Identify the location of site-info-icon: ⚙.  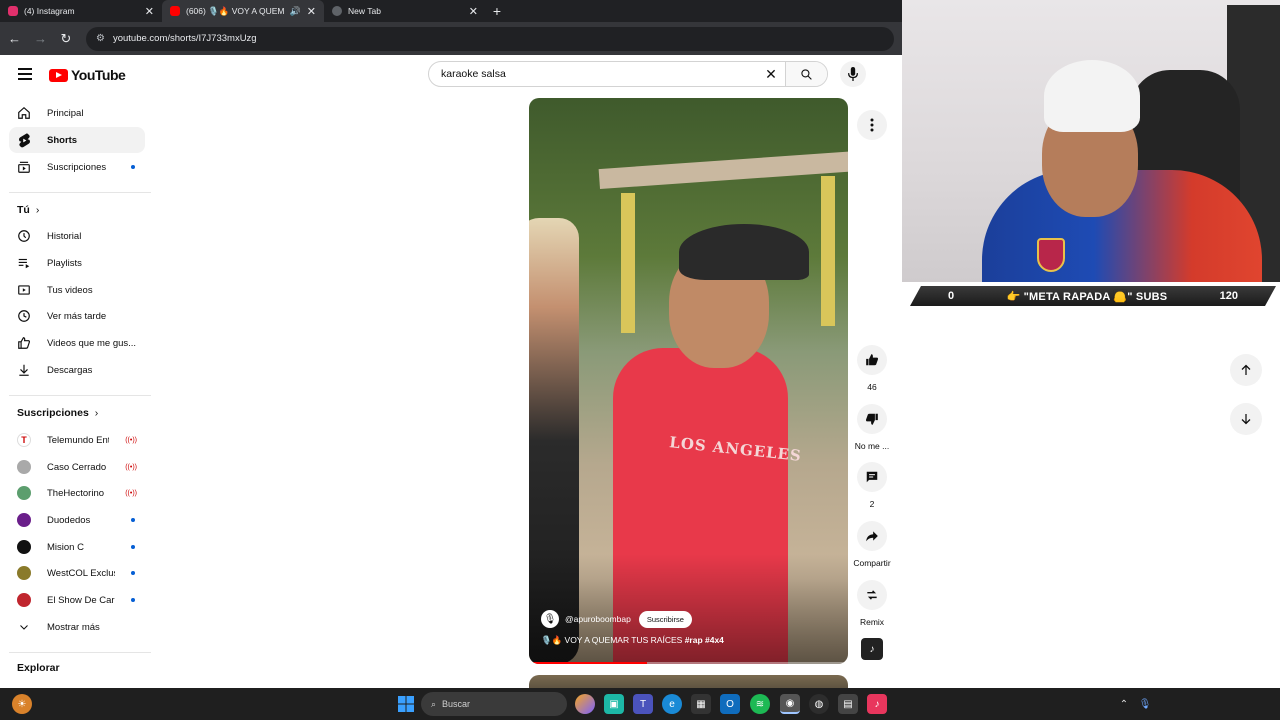
(100, 38).